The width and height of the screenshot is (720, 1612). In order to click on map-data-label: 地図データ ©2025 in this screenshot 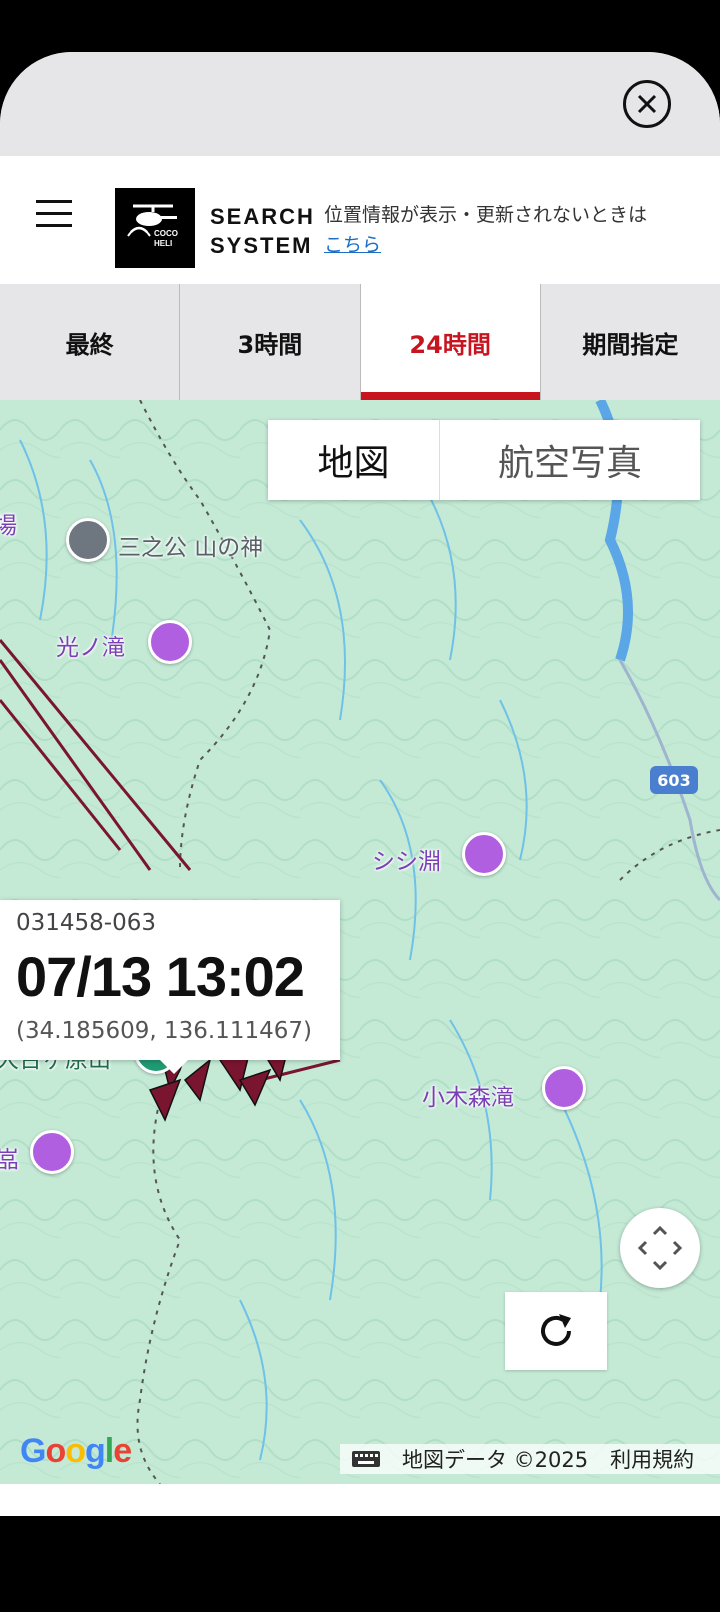, I will do `click(495, 1460)`.